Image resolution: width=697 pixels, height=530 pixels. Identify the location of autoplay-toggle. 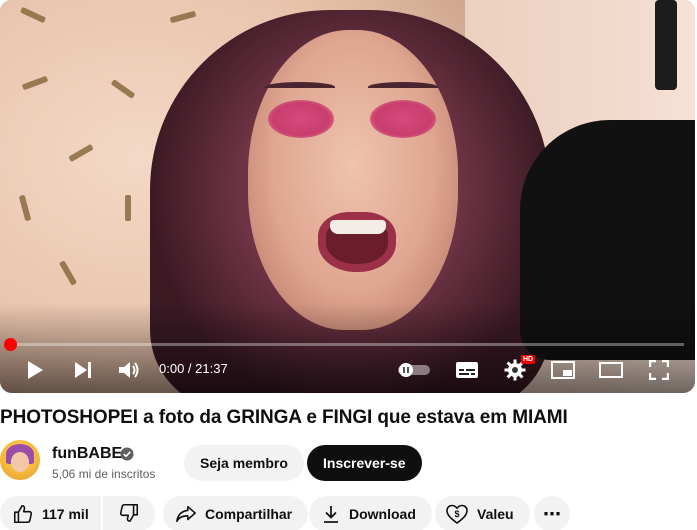
(414, 370).